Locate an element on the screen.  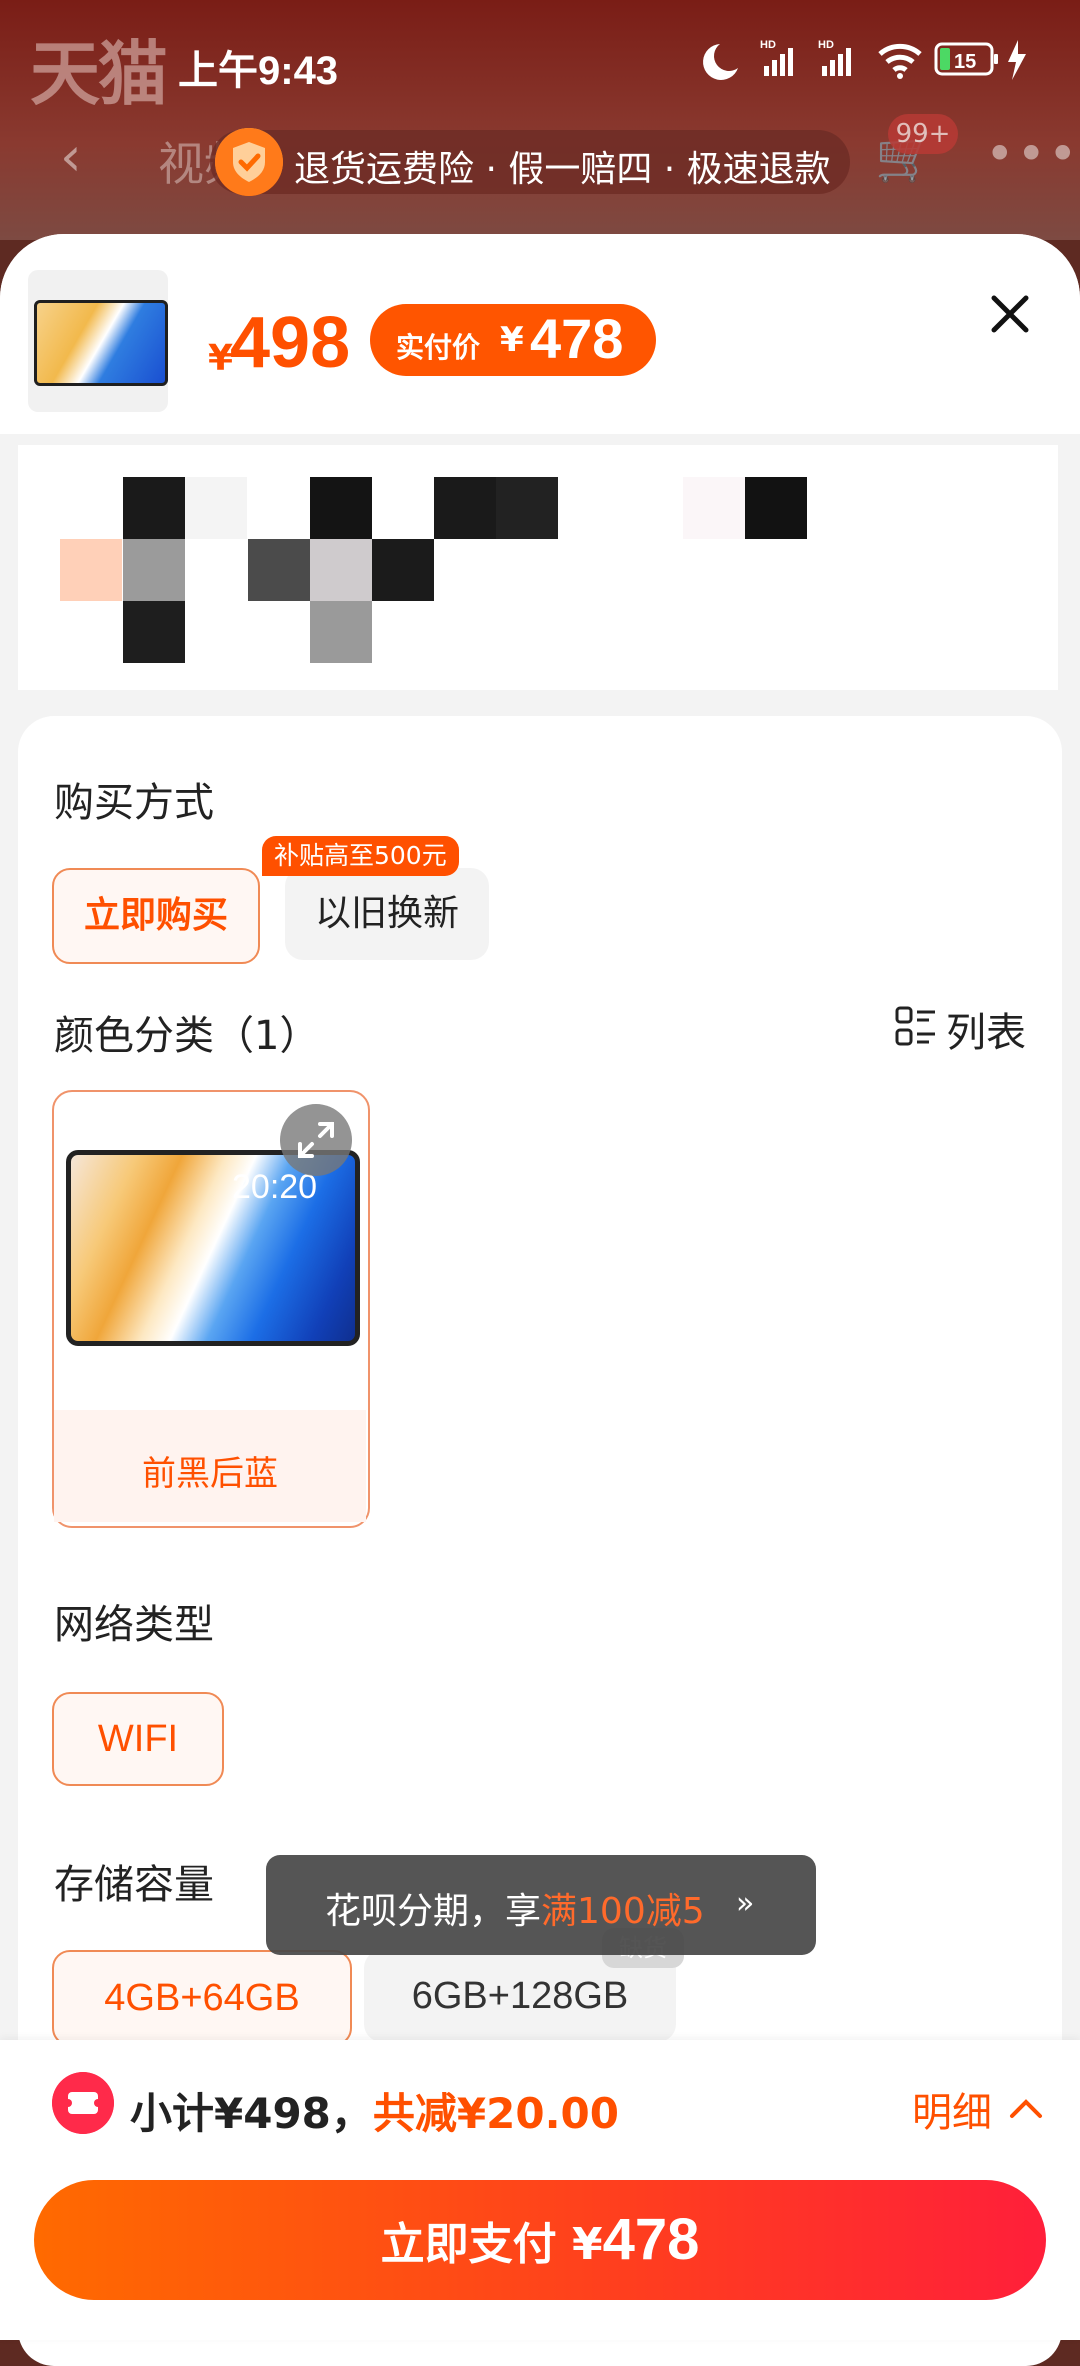
chevron-up-icon is located at coordinates (1026, 2110).